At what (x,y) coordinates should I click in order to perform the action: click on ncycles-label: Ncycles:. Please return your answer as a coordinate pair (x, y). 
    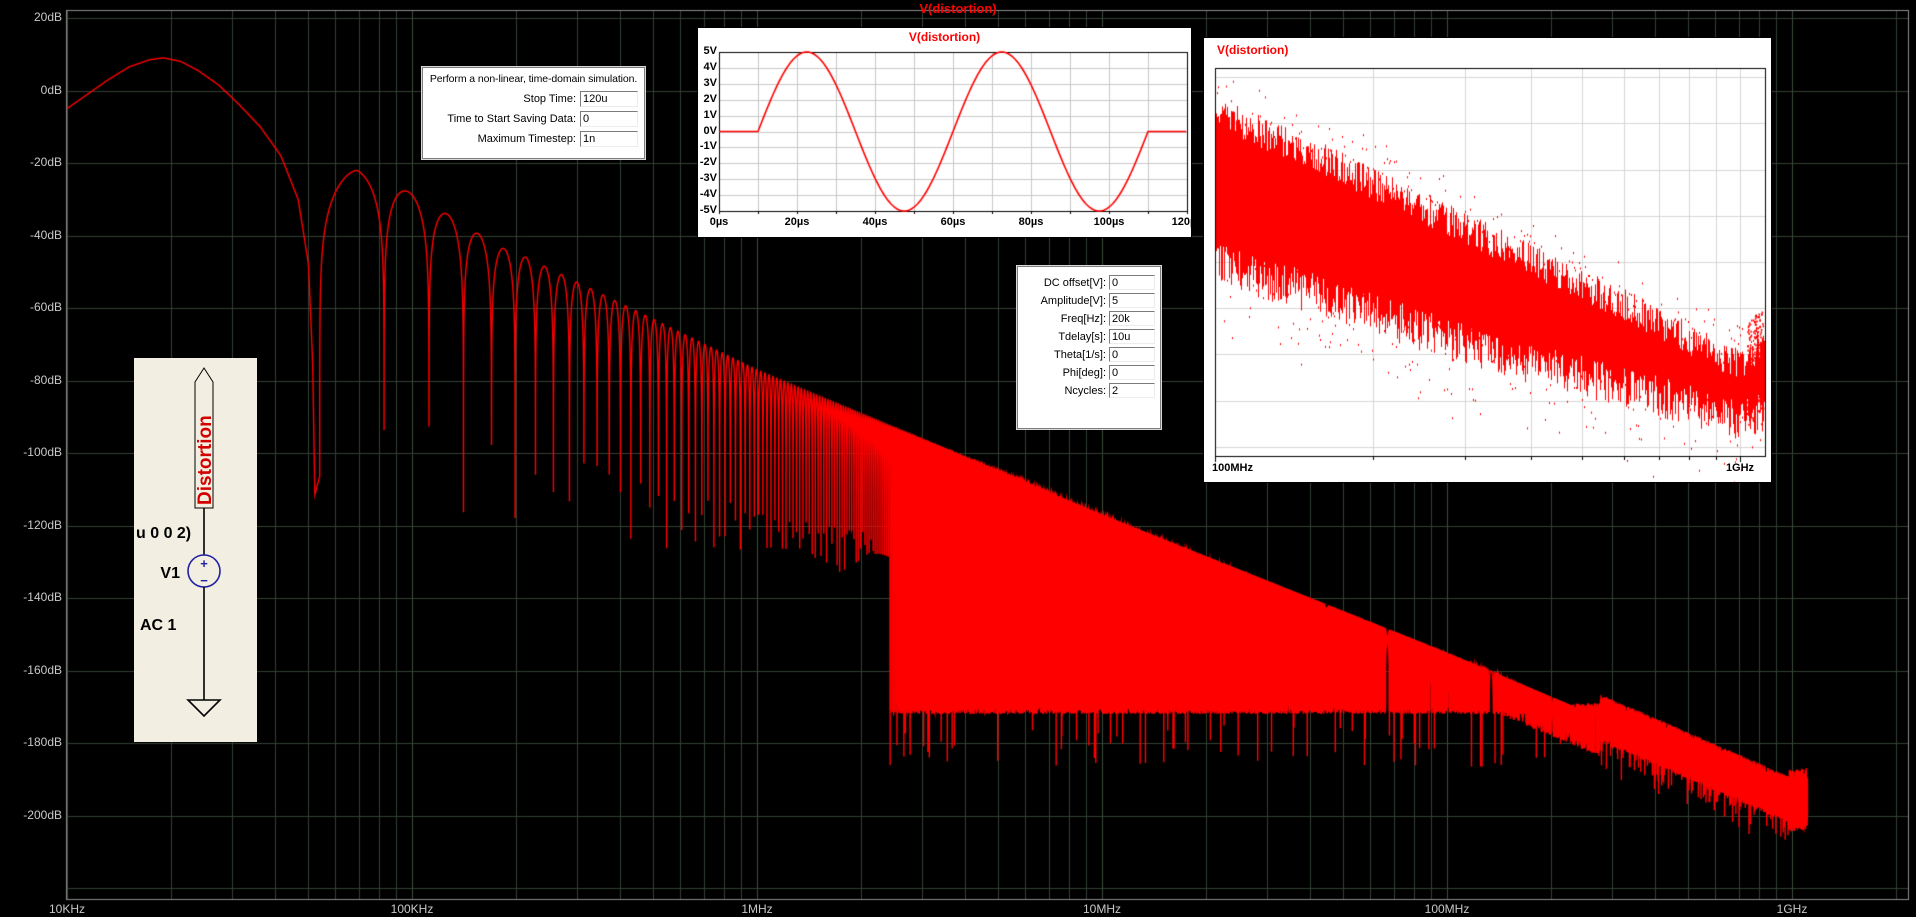
    Looking at the image, I should click on (1085, 390).